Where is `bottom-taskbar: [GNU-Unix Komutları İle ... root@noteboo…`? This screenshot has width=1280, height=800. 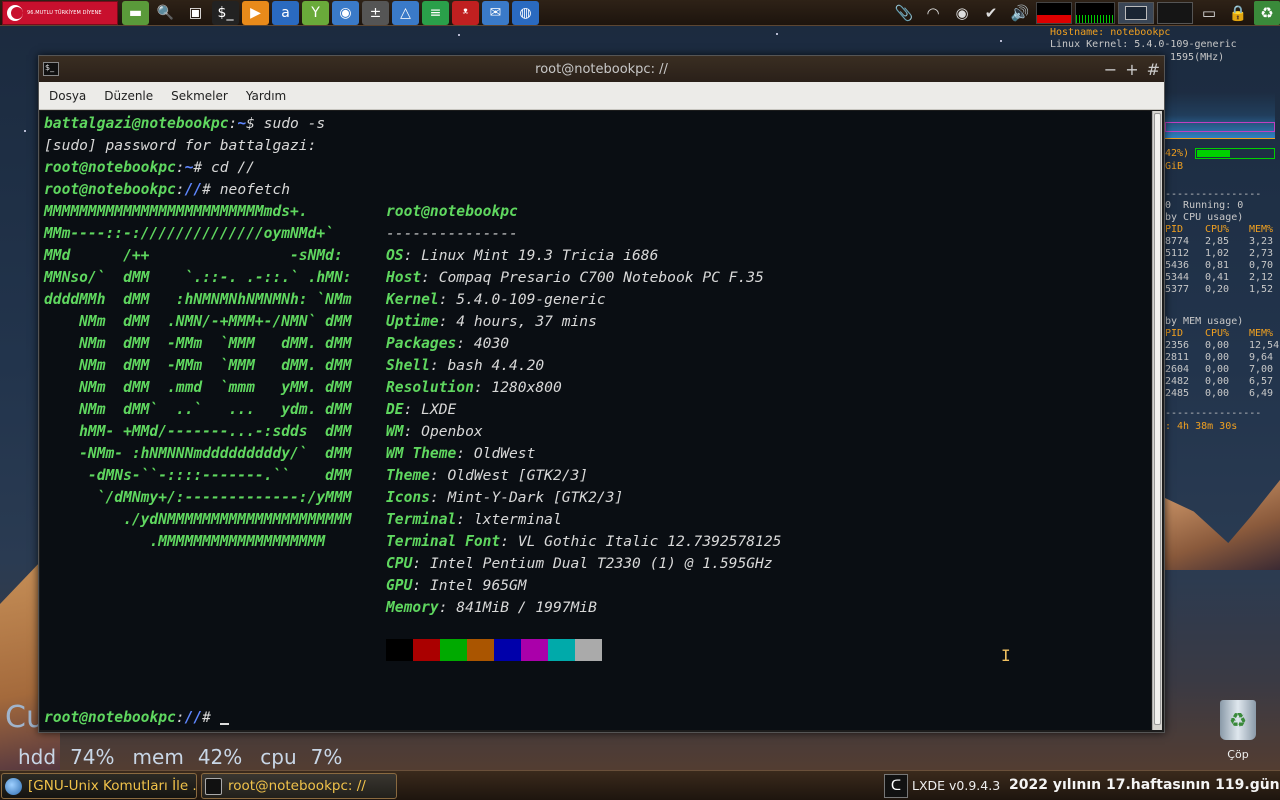
bottom-taskbar: [GNU-Unix Komutları İle ... root@noteboo… is located at coordinates (640, 785).